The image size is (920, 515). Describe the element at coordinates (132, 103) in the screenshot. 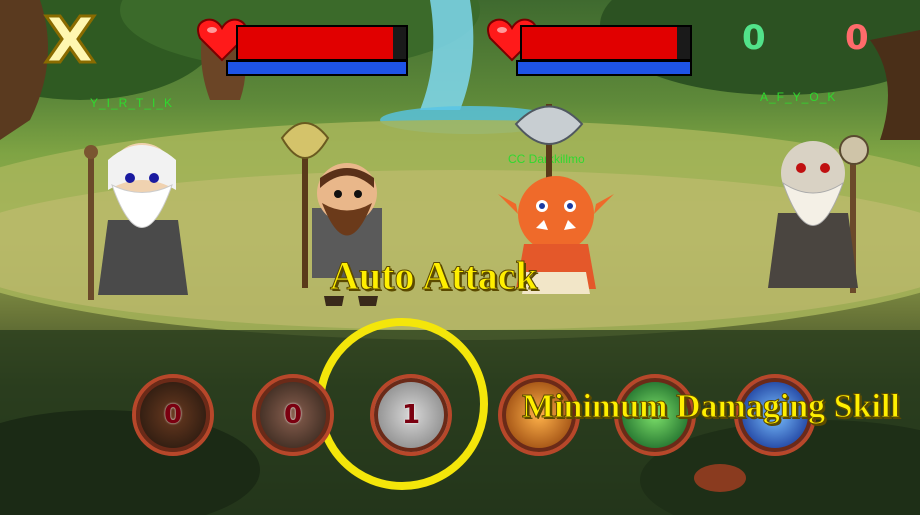

I see `left-player-name: Y_I_R_T_I_K` at that location.